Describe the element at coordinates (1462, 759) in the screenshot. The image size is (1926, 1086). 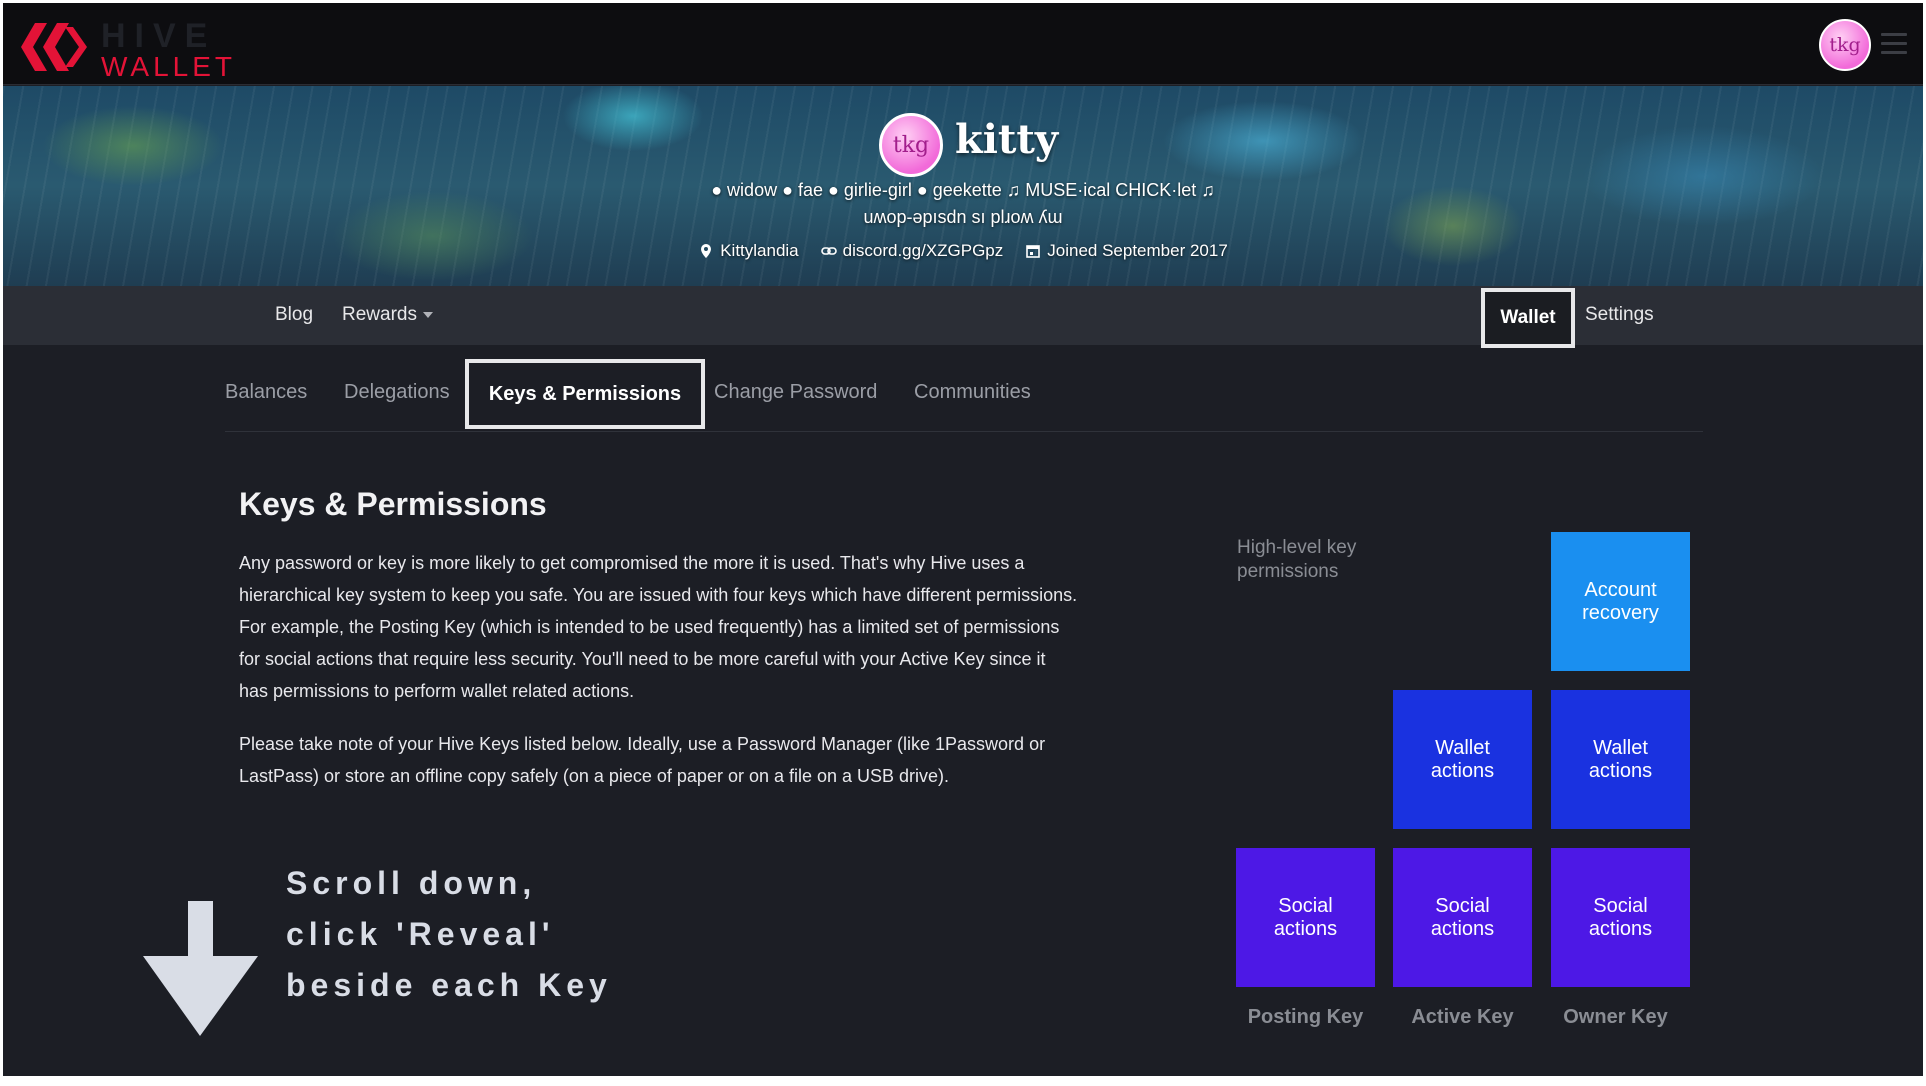
I see `active-wallet-actions-box: Wallet actions` at that location.